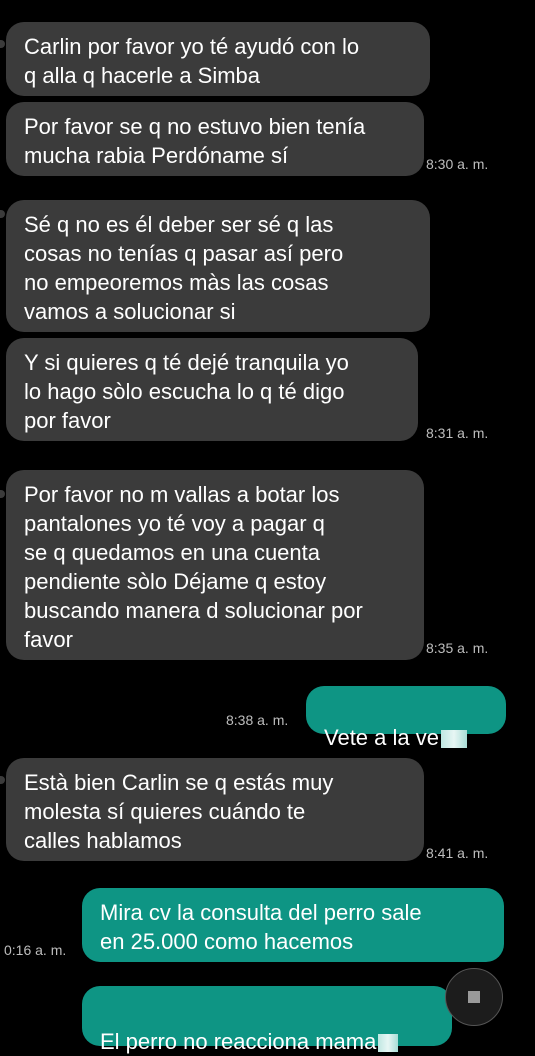 The height and width of the screenshot is (1056, 535). I want to click on message-text: El perro no reacciona mama, so click(238, 1041).